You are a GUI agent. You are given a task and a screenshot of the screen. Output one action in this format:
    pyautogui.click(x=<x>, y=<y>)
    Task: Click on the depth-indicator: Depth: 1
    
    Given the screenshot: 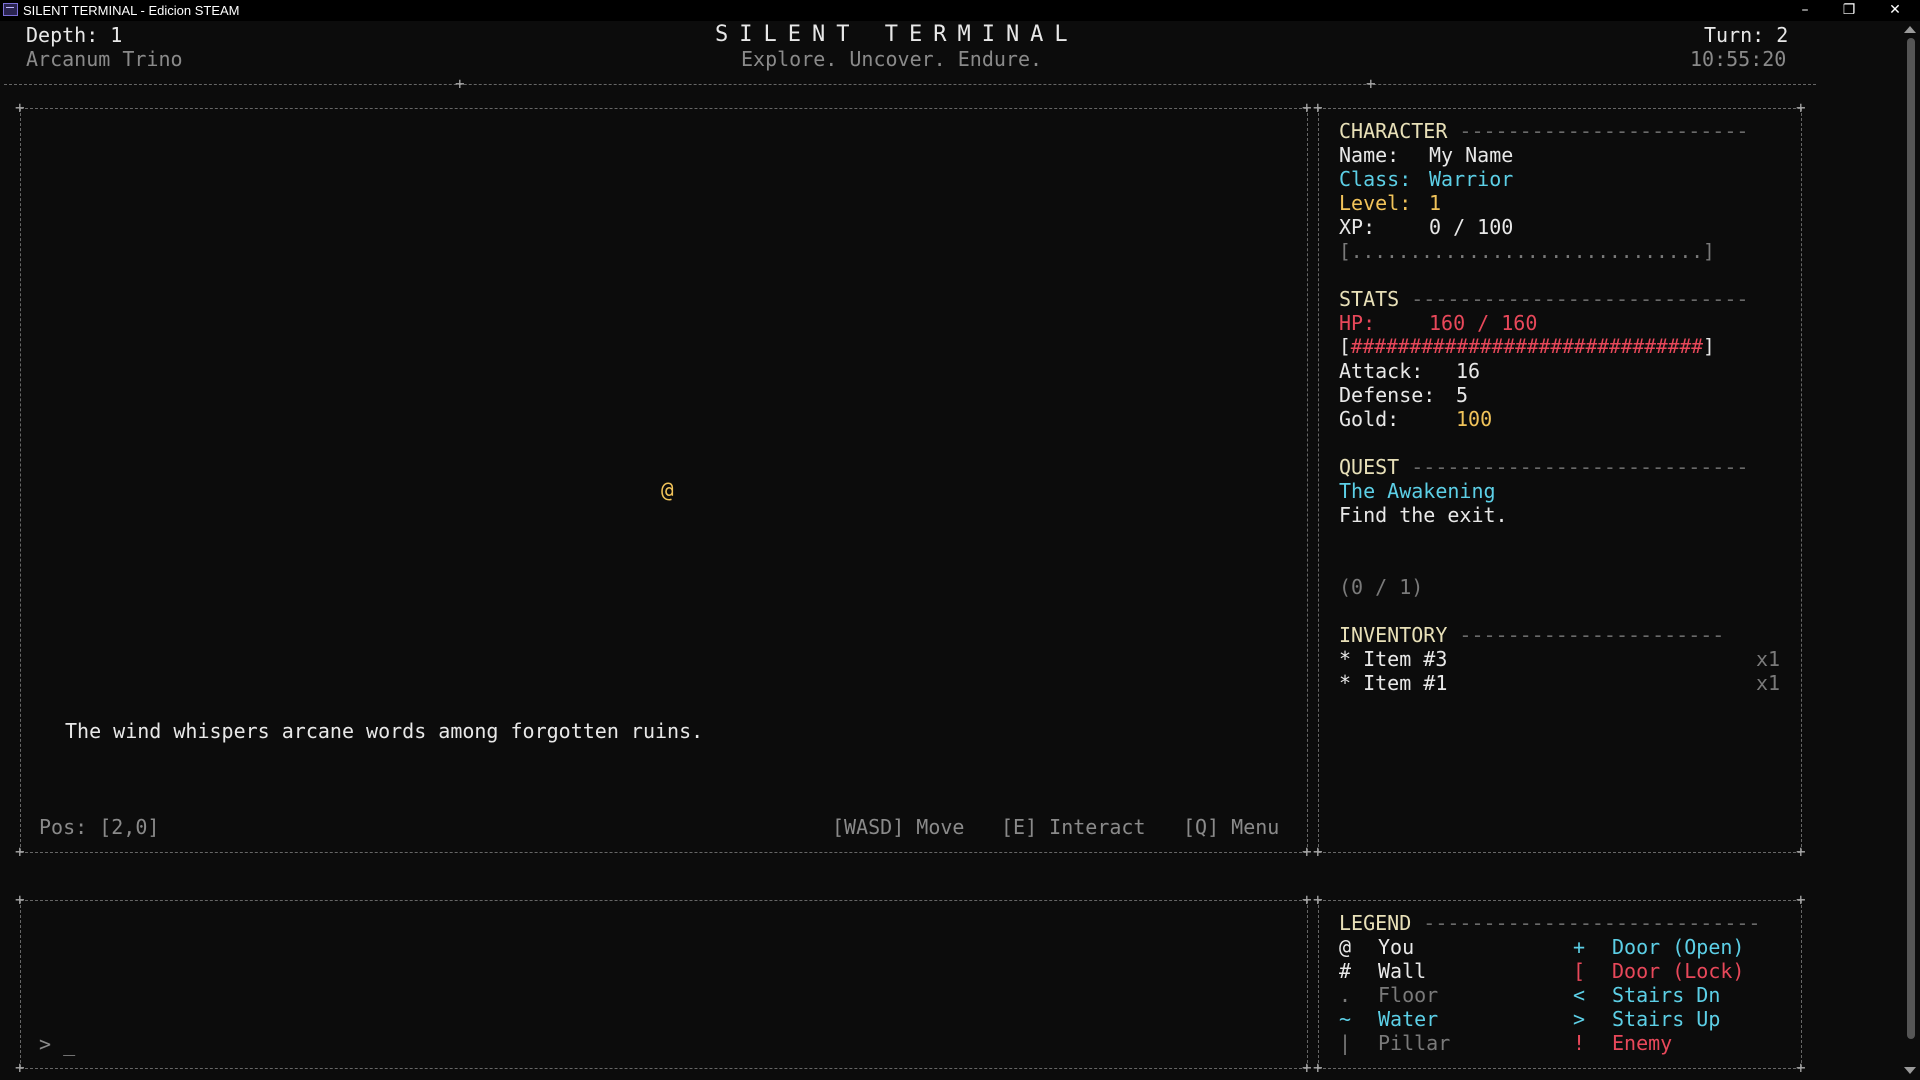 What is the action you would take?
    pyautogui.click(x=74, y=35)
    